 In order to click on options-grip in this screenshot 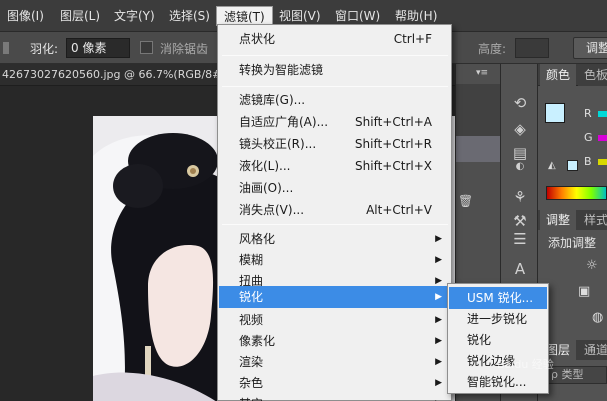, I will do `click(6, 48)`.